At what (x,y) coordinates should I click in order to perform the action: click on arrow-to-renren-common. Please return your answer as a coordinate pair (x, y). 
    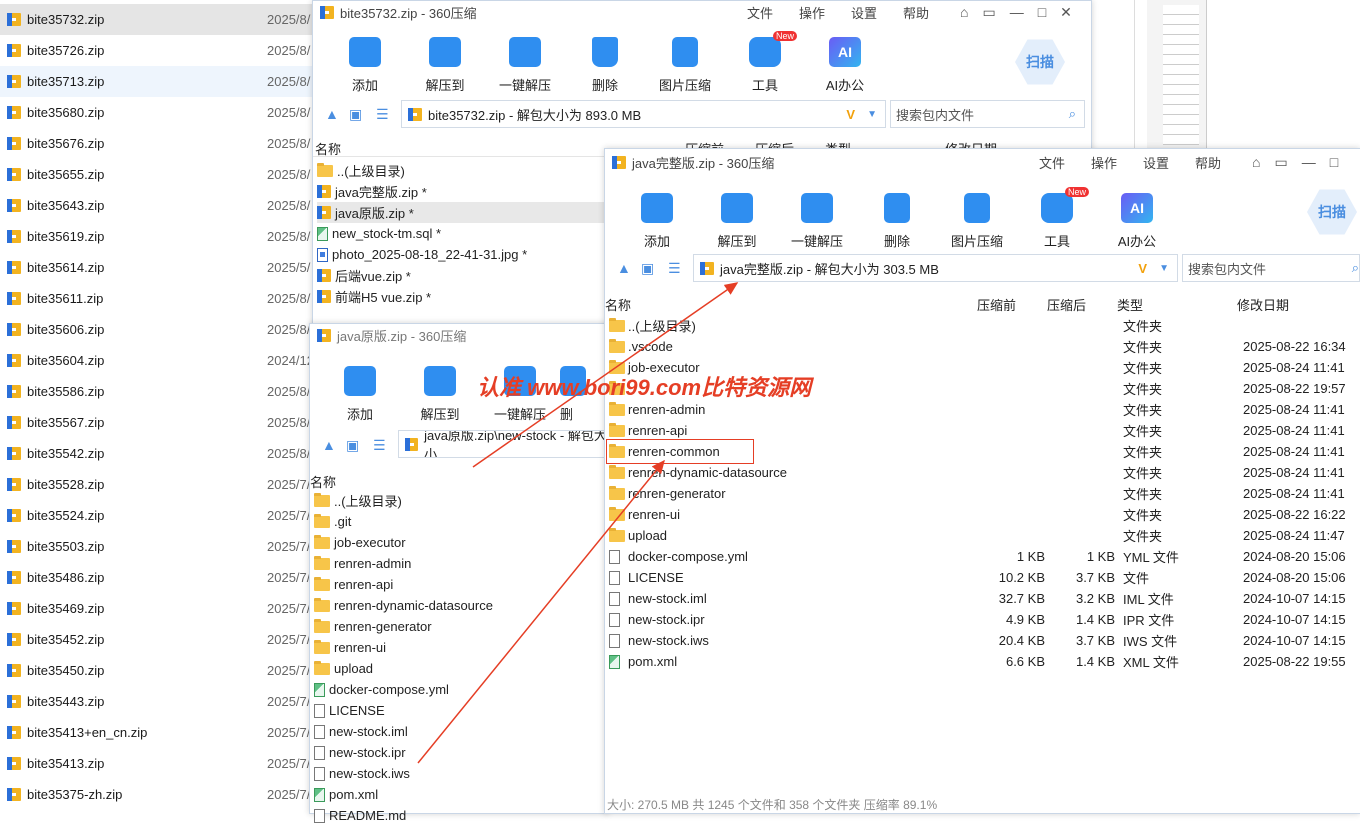
    Looking at the image, I should click on (541, 611).